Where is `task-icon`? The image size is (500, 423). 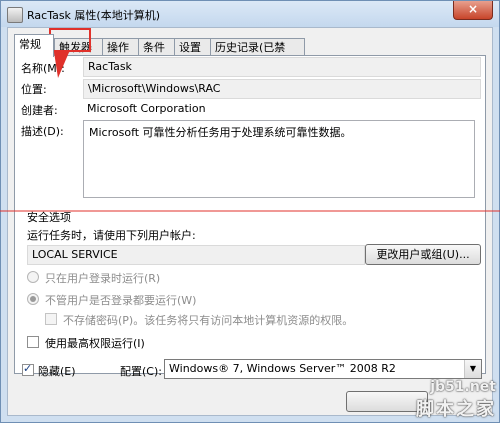
task-icon is located at coordinates (15, 15).